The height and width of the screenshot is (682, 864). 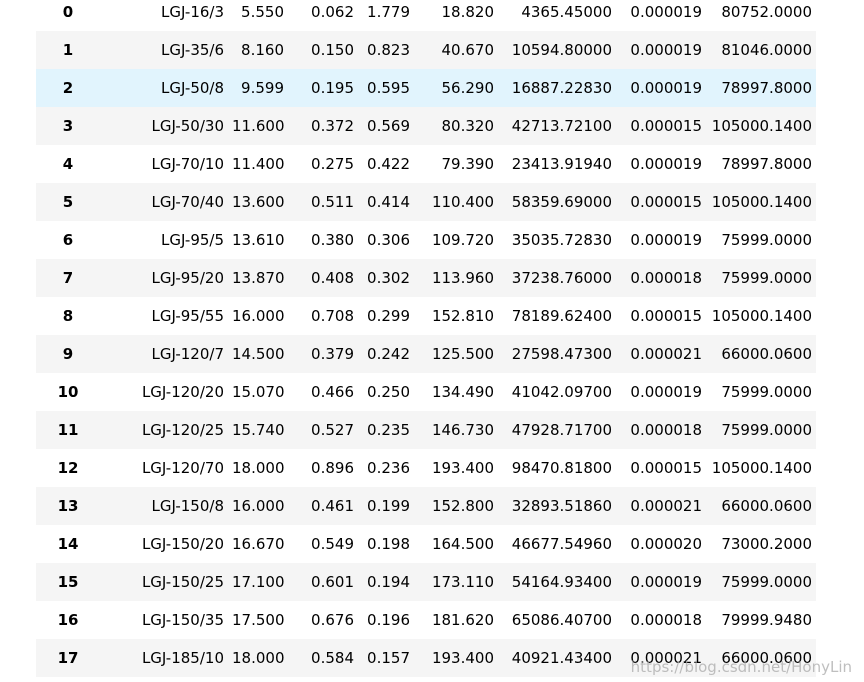 What do you see at coordinates (388, 316) in the screenshot?
I see `col-4-cell: 0.299` at bounding box center [388, 316].